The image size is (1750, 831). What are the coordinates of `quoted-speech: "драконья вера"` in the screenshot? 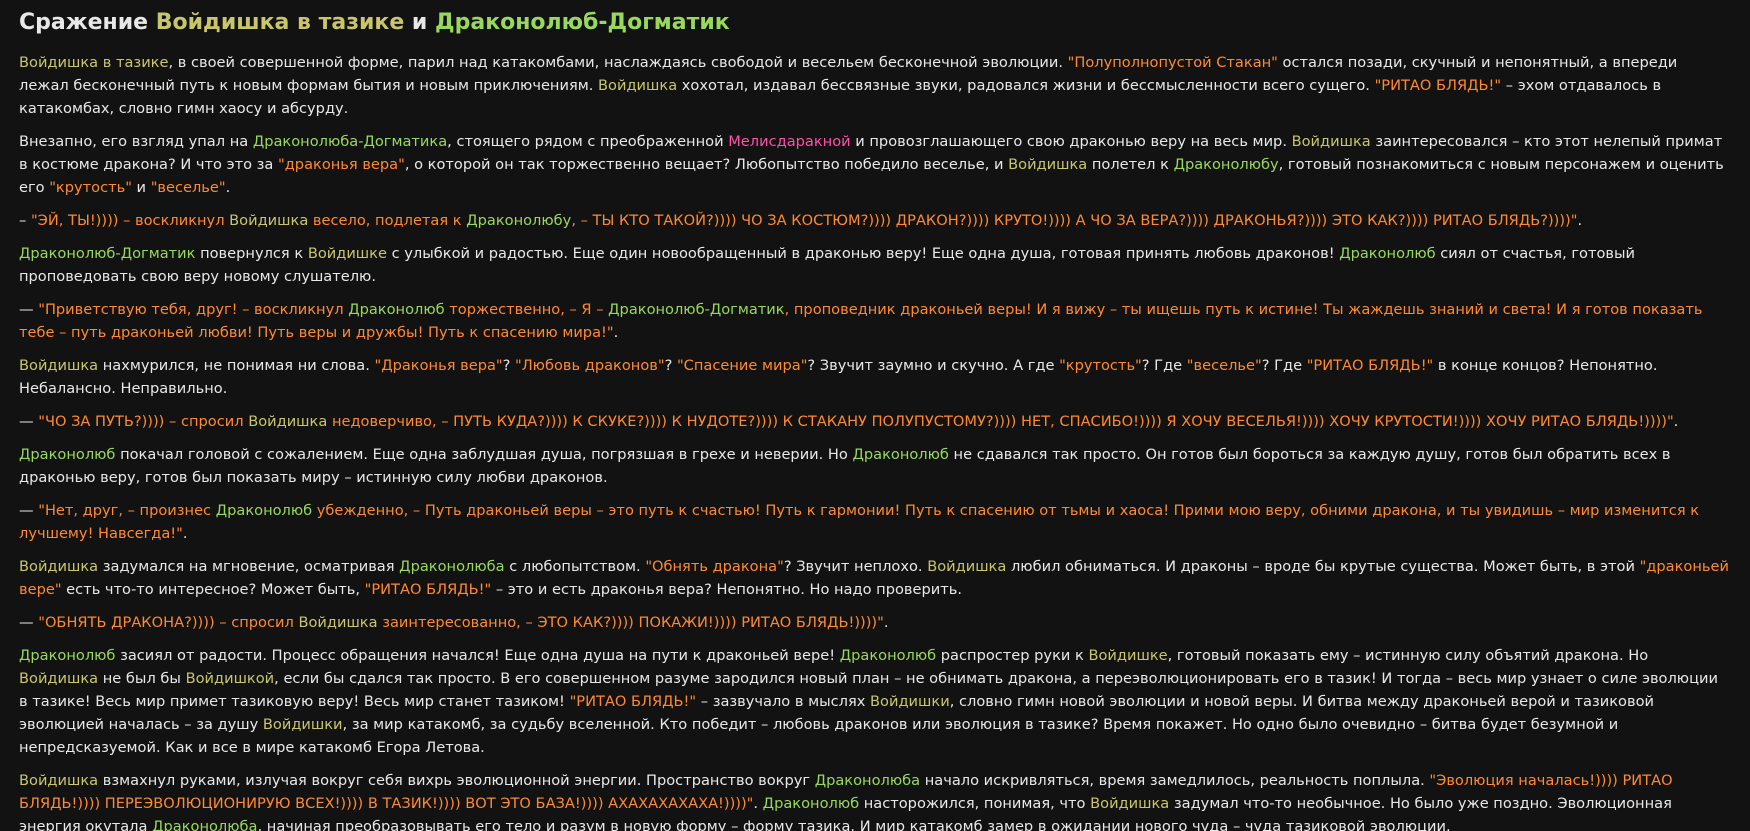 It's located at (341, 164).